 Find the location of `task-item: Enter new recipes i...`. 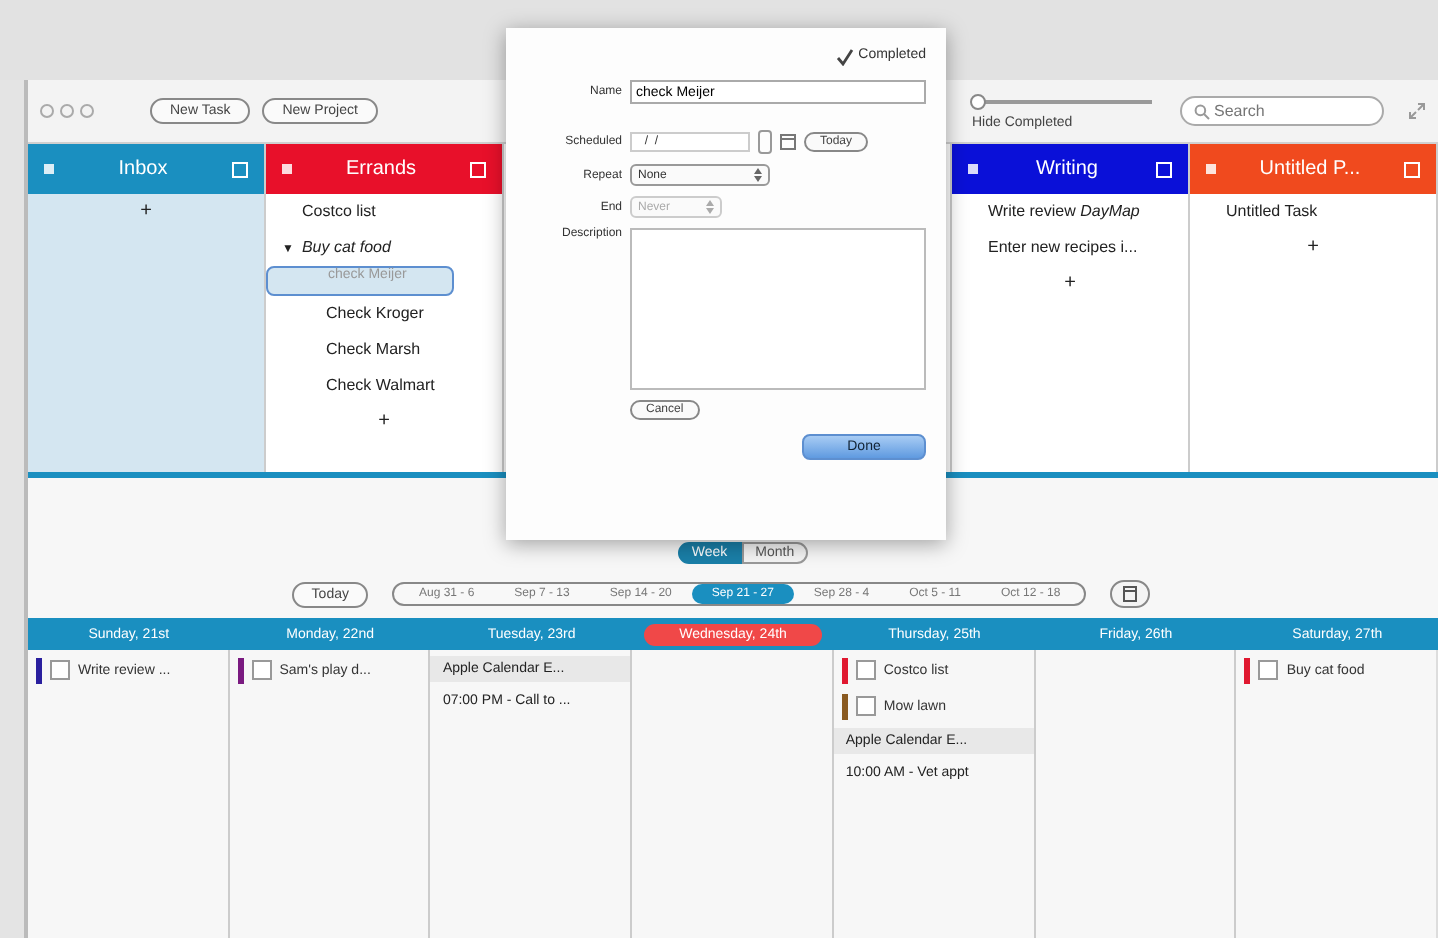

task-item: Enter new recipes i... is located at coordinates (1070, 248).